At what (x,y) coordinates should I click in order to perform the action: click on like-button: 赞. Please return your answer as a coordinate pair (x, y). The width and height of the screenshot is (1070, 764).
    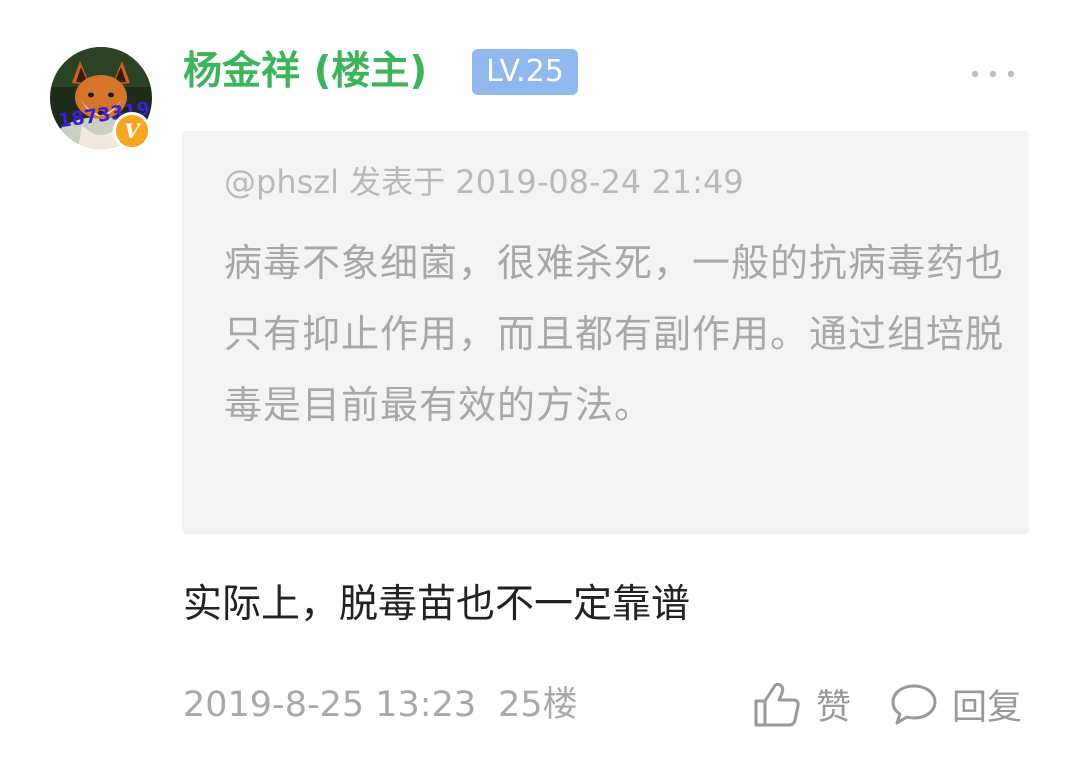
    Looking at the image, I should click on (801, 704).